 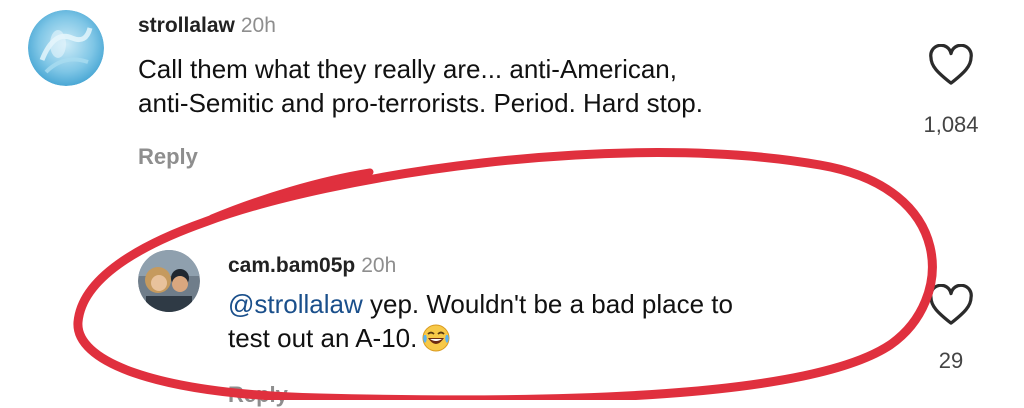 I want to click on comment-text-fragment: yep. Wouldn't be a bad place to, so click(x=547, y=304).